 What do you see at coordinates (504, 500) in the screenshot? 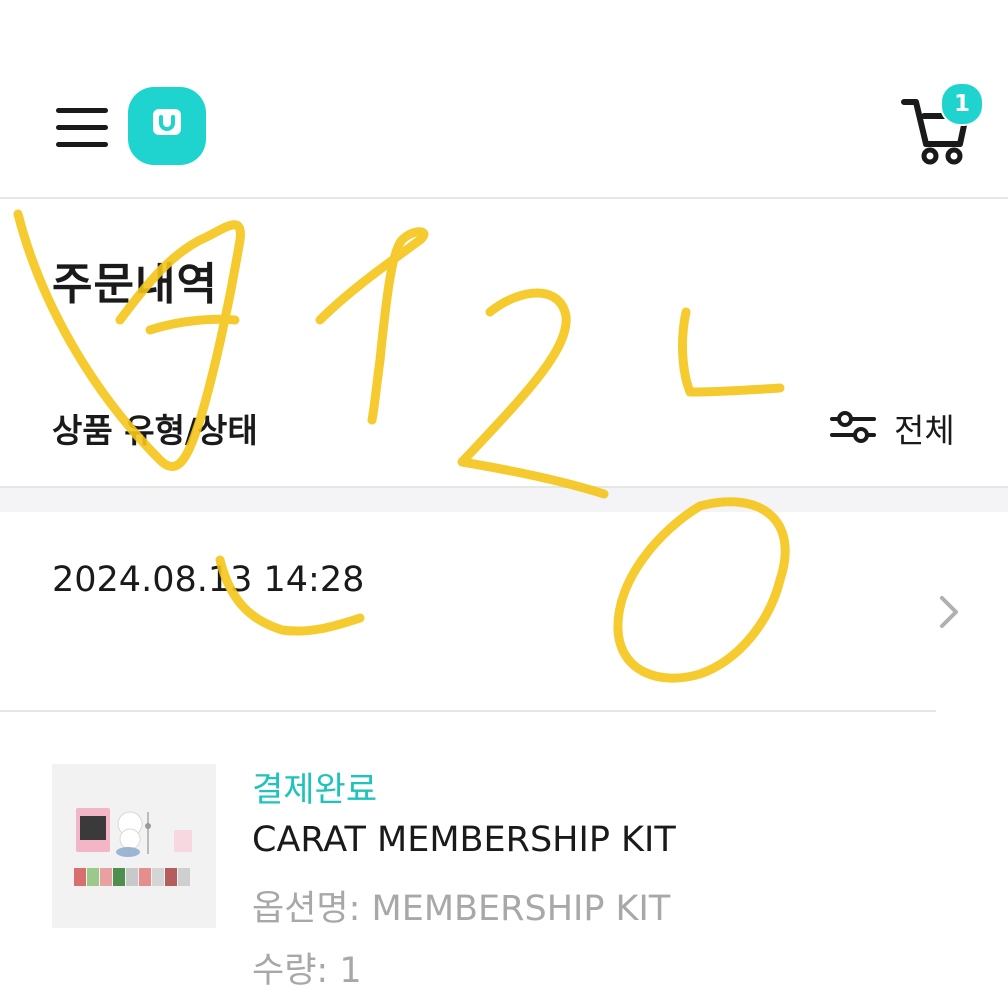
I see `section-separator` at bounding box center [504, 500].